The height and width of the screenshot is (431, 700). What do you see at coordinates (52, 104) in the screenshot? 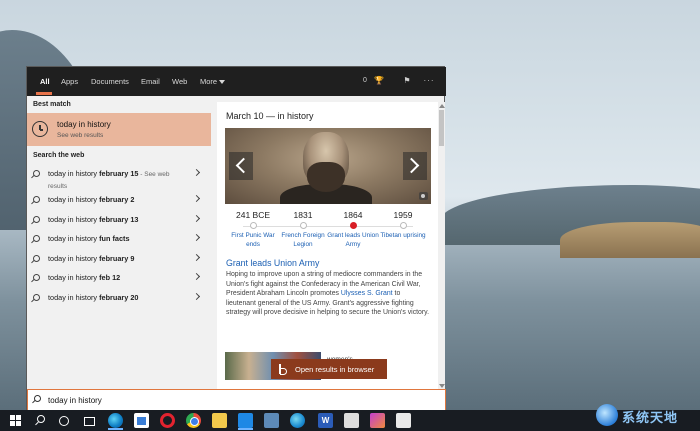
I see `best-match-heading: Best match` at bounding box center [52, 104].